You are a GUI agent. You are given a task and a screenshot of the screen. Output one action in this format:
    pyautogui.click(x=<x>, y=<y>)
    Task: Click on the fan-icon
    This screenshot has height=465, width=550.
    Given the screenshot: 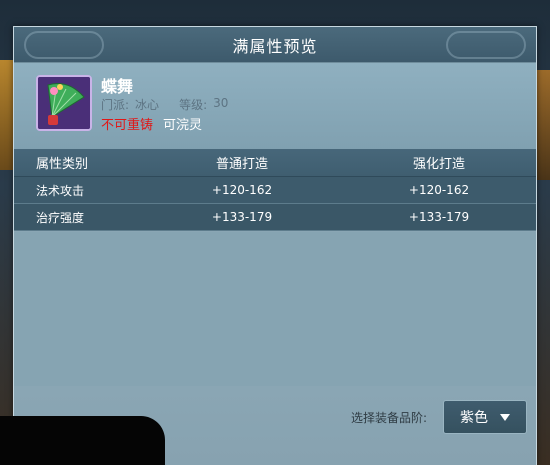 What is the action you would take?
    pyautogui.click(x=64, y=103)
    